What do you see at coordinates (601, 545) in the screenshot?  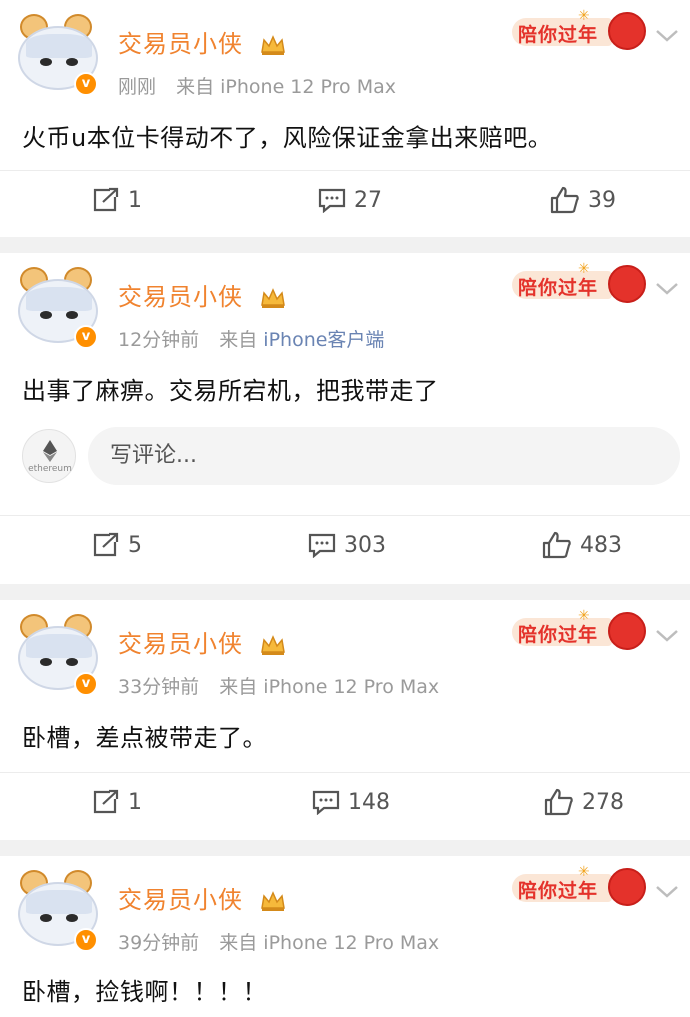 I see `like-count: 483` at bounding box center [601, 545].